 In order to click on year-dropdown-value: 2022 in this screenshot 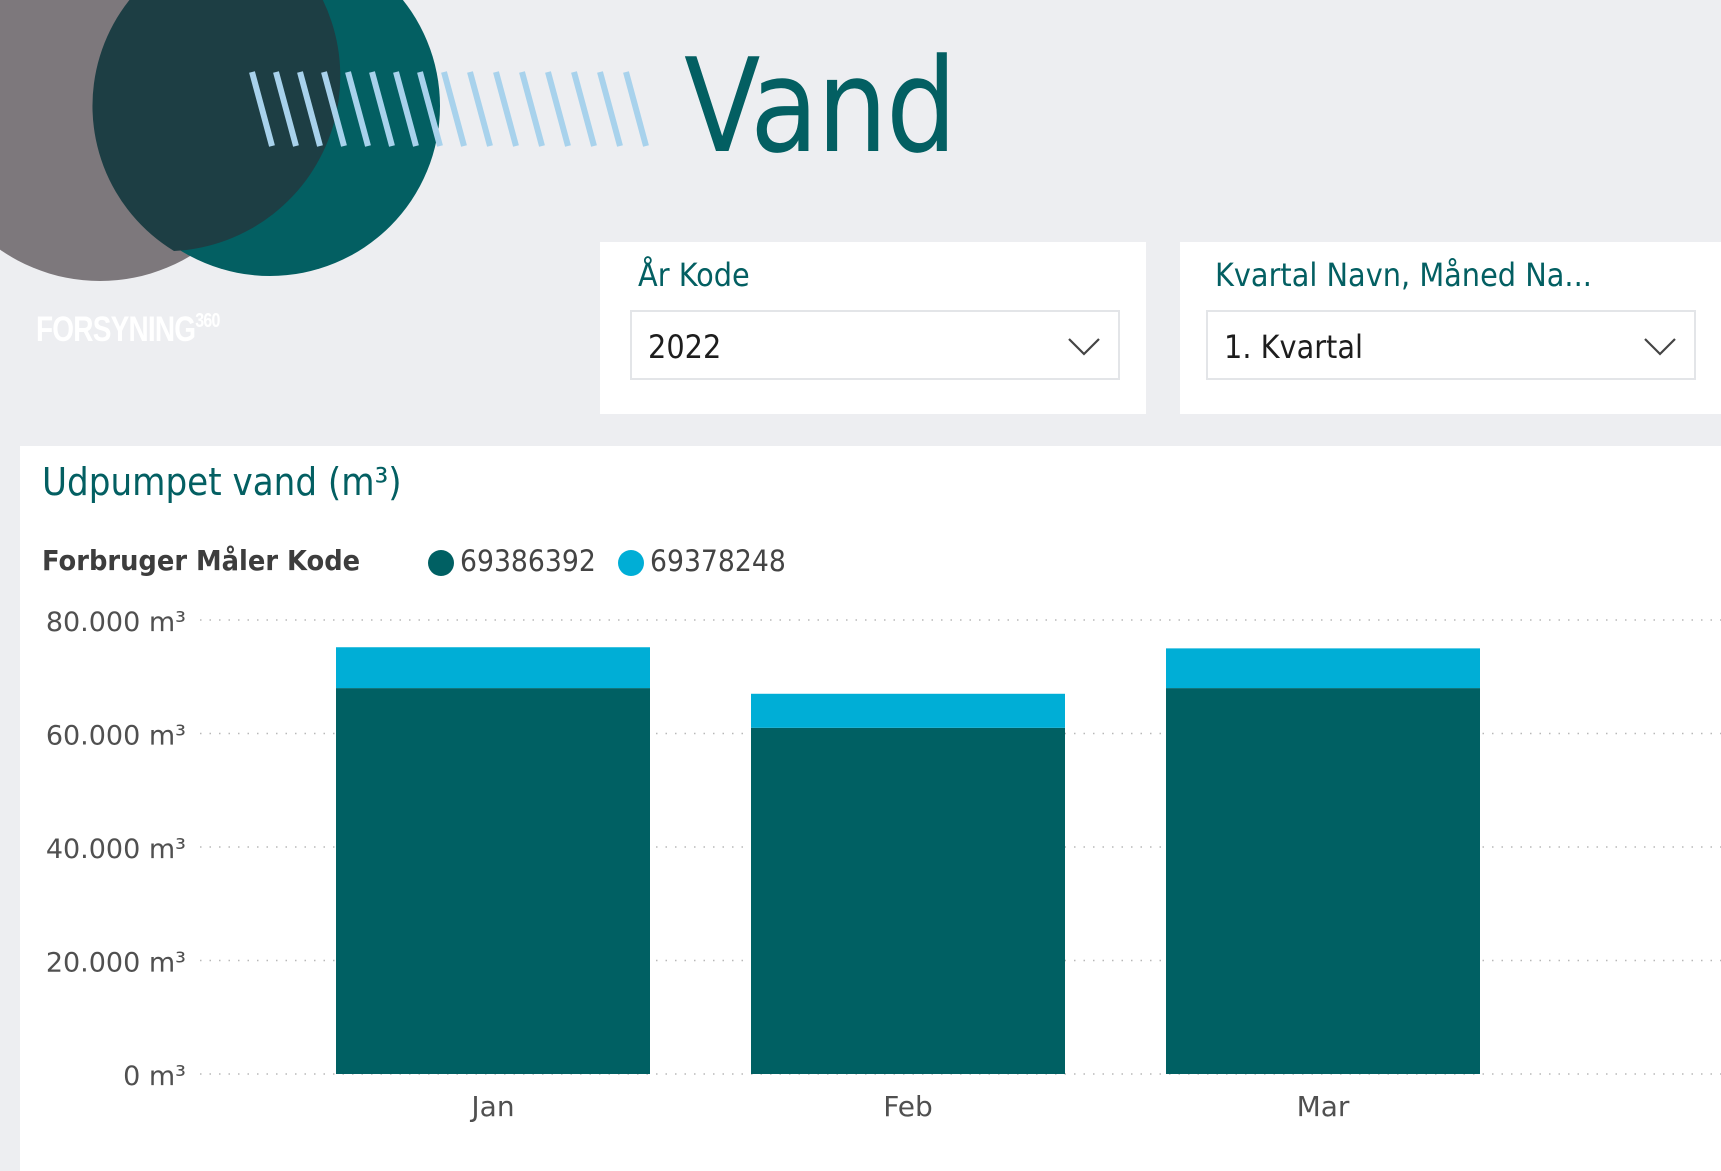, I will do `click(685, 347)`.